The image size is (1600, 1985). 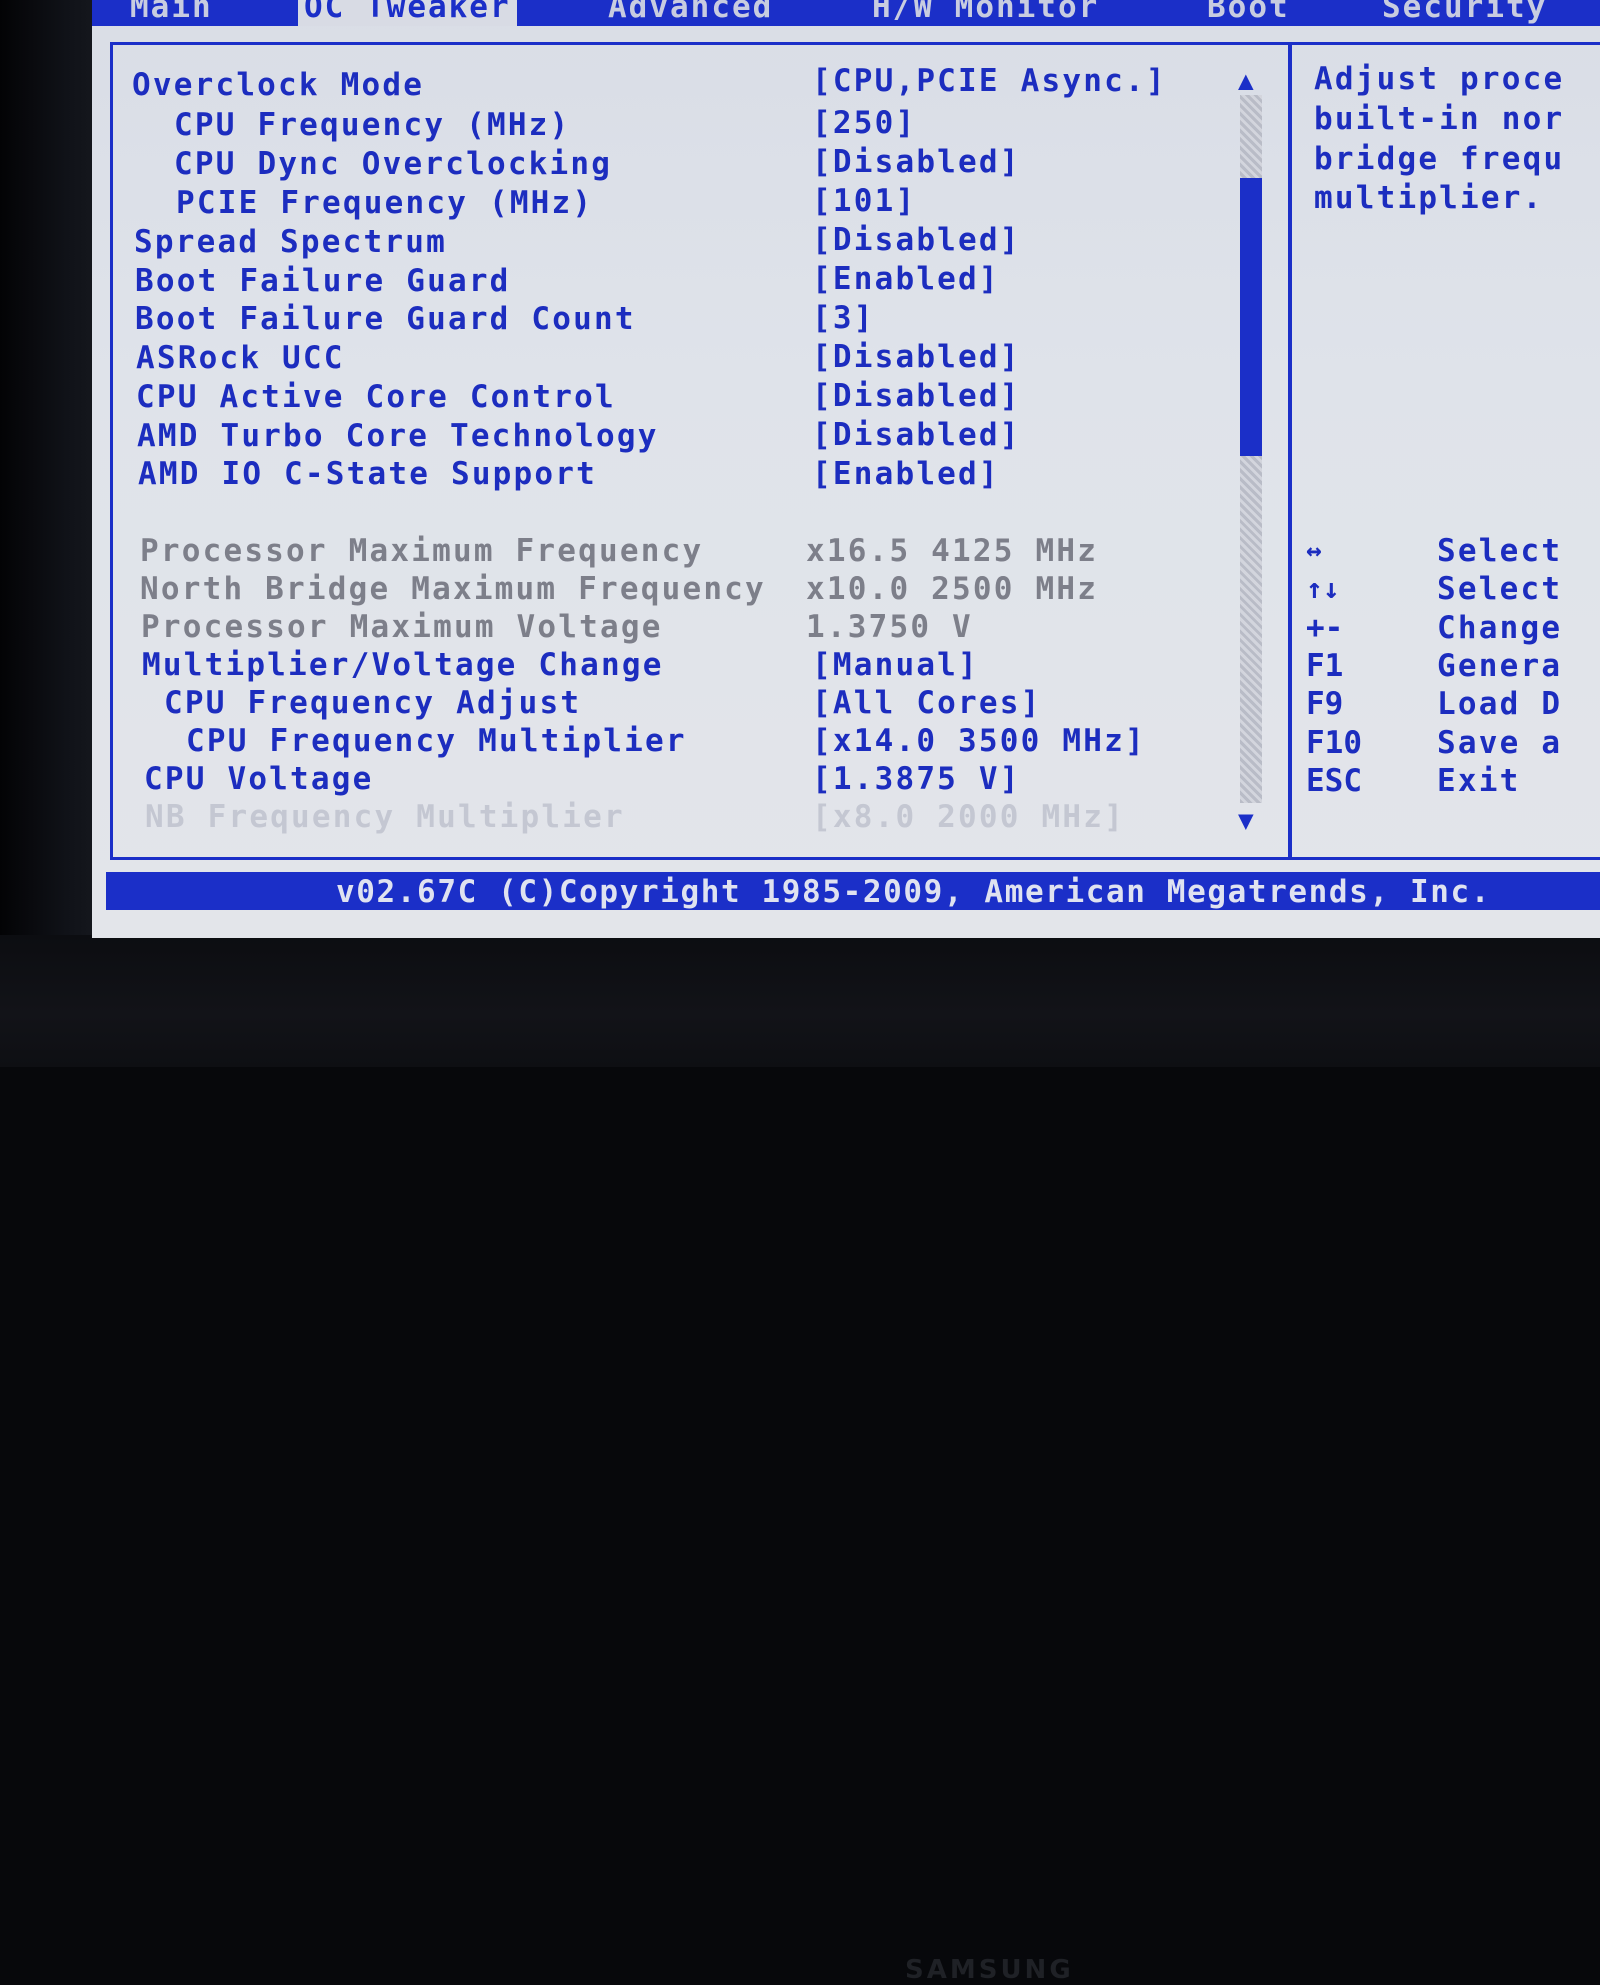 What do you see at coordinates (1334, 781) in the screenshot?
I see `key-esc: ESC` at bounding box center [1334, 781].